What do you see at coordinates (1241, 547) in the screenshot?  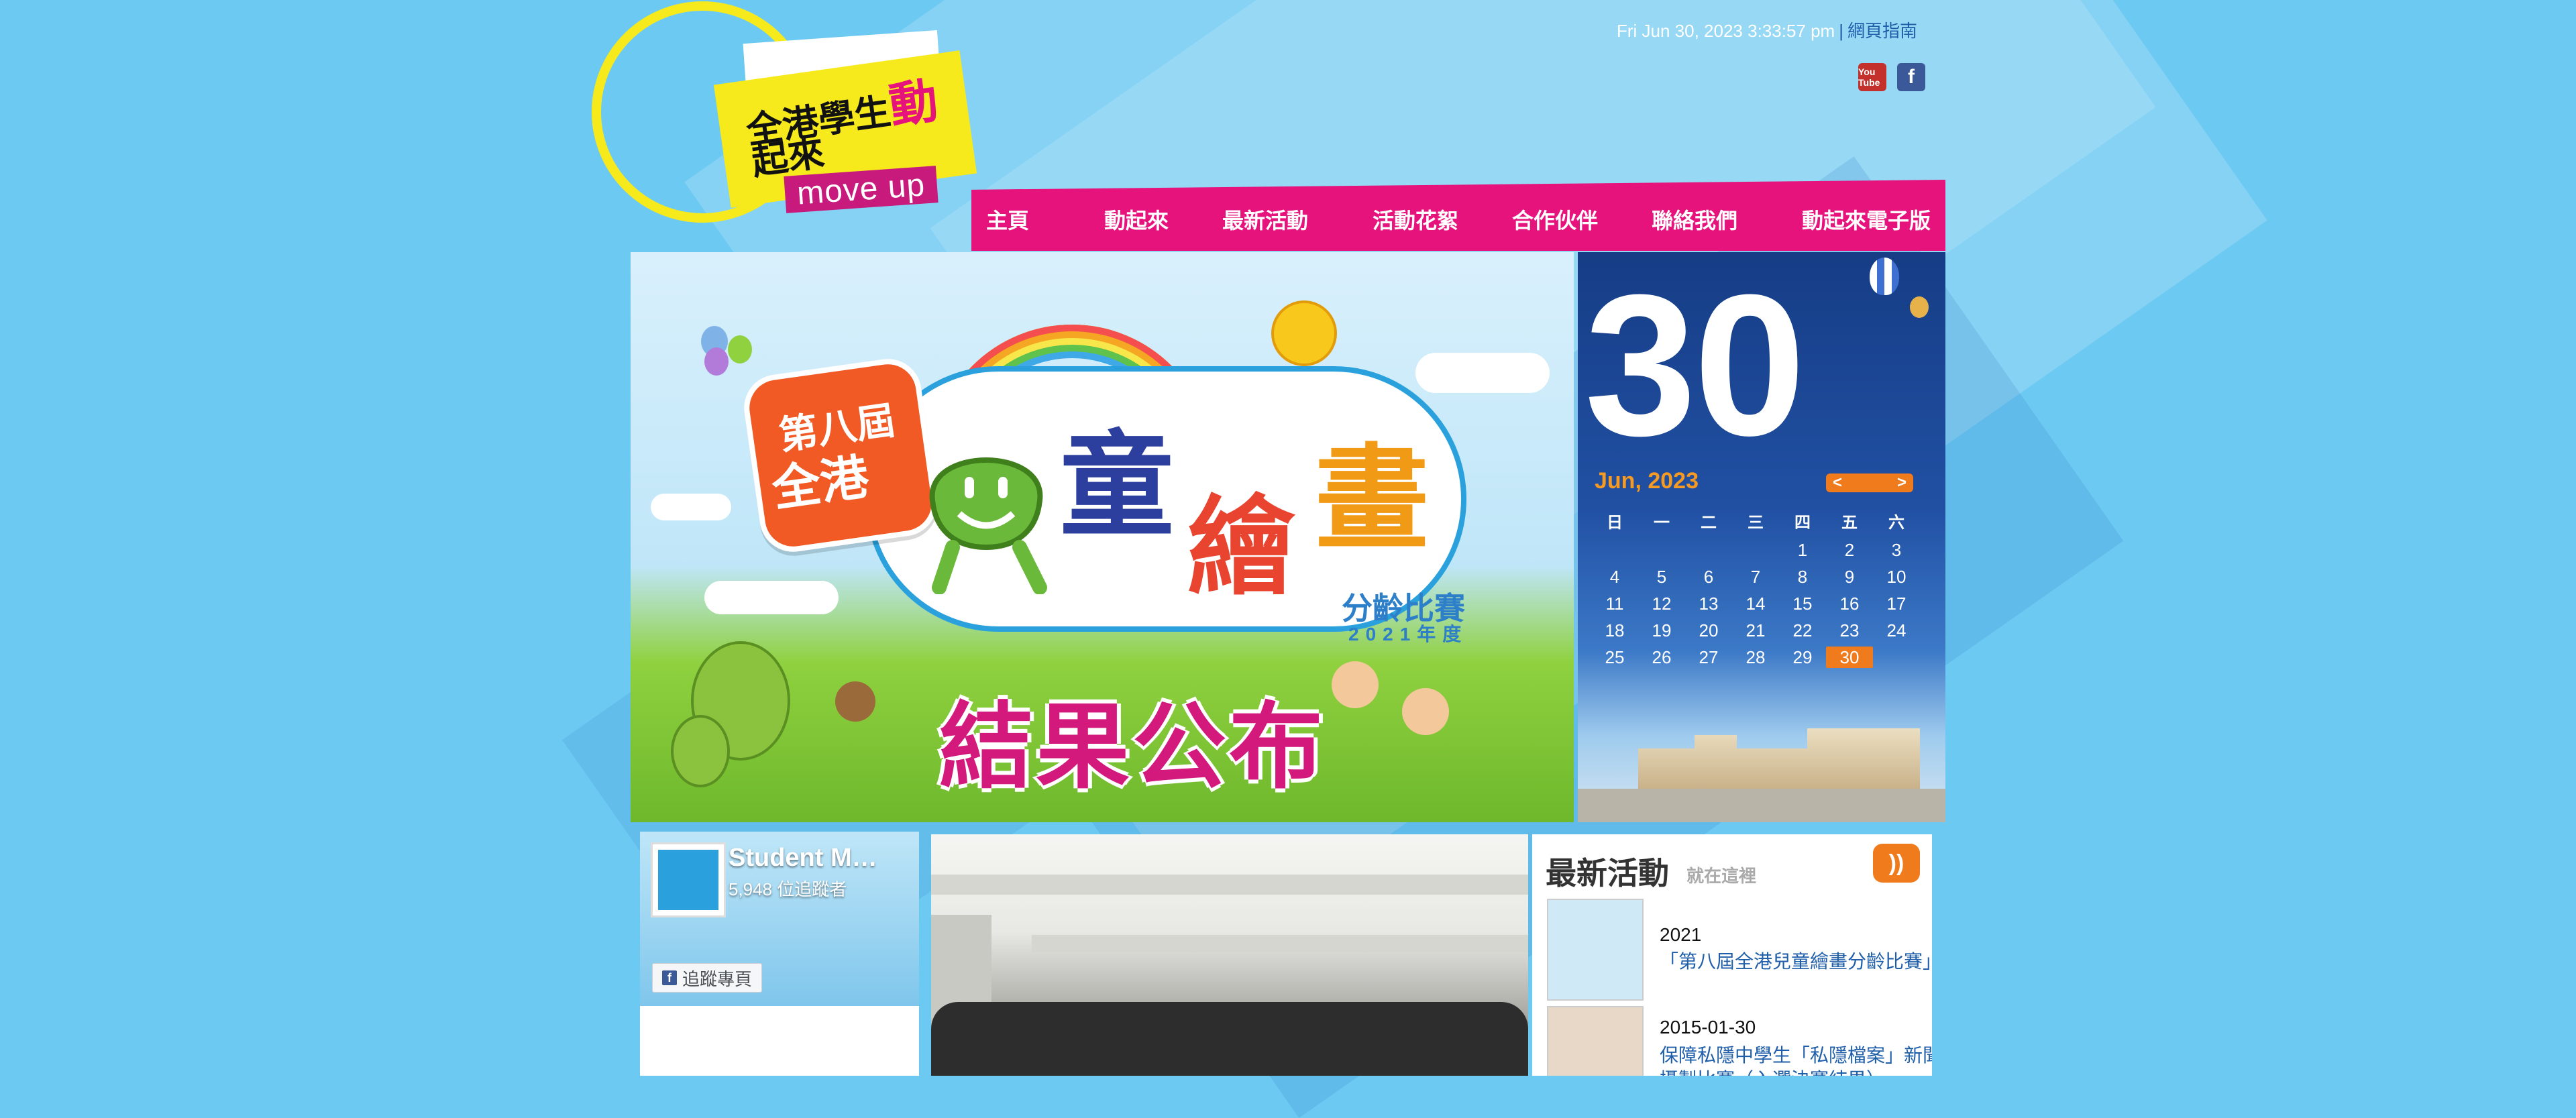 I see `banner-title-char: 繪` at bounding box center [1241, 547].